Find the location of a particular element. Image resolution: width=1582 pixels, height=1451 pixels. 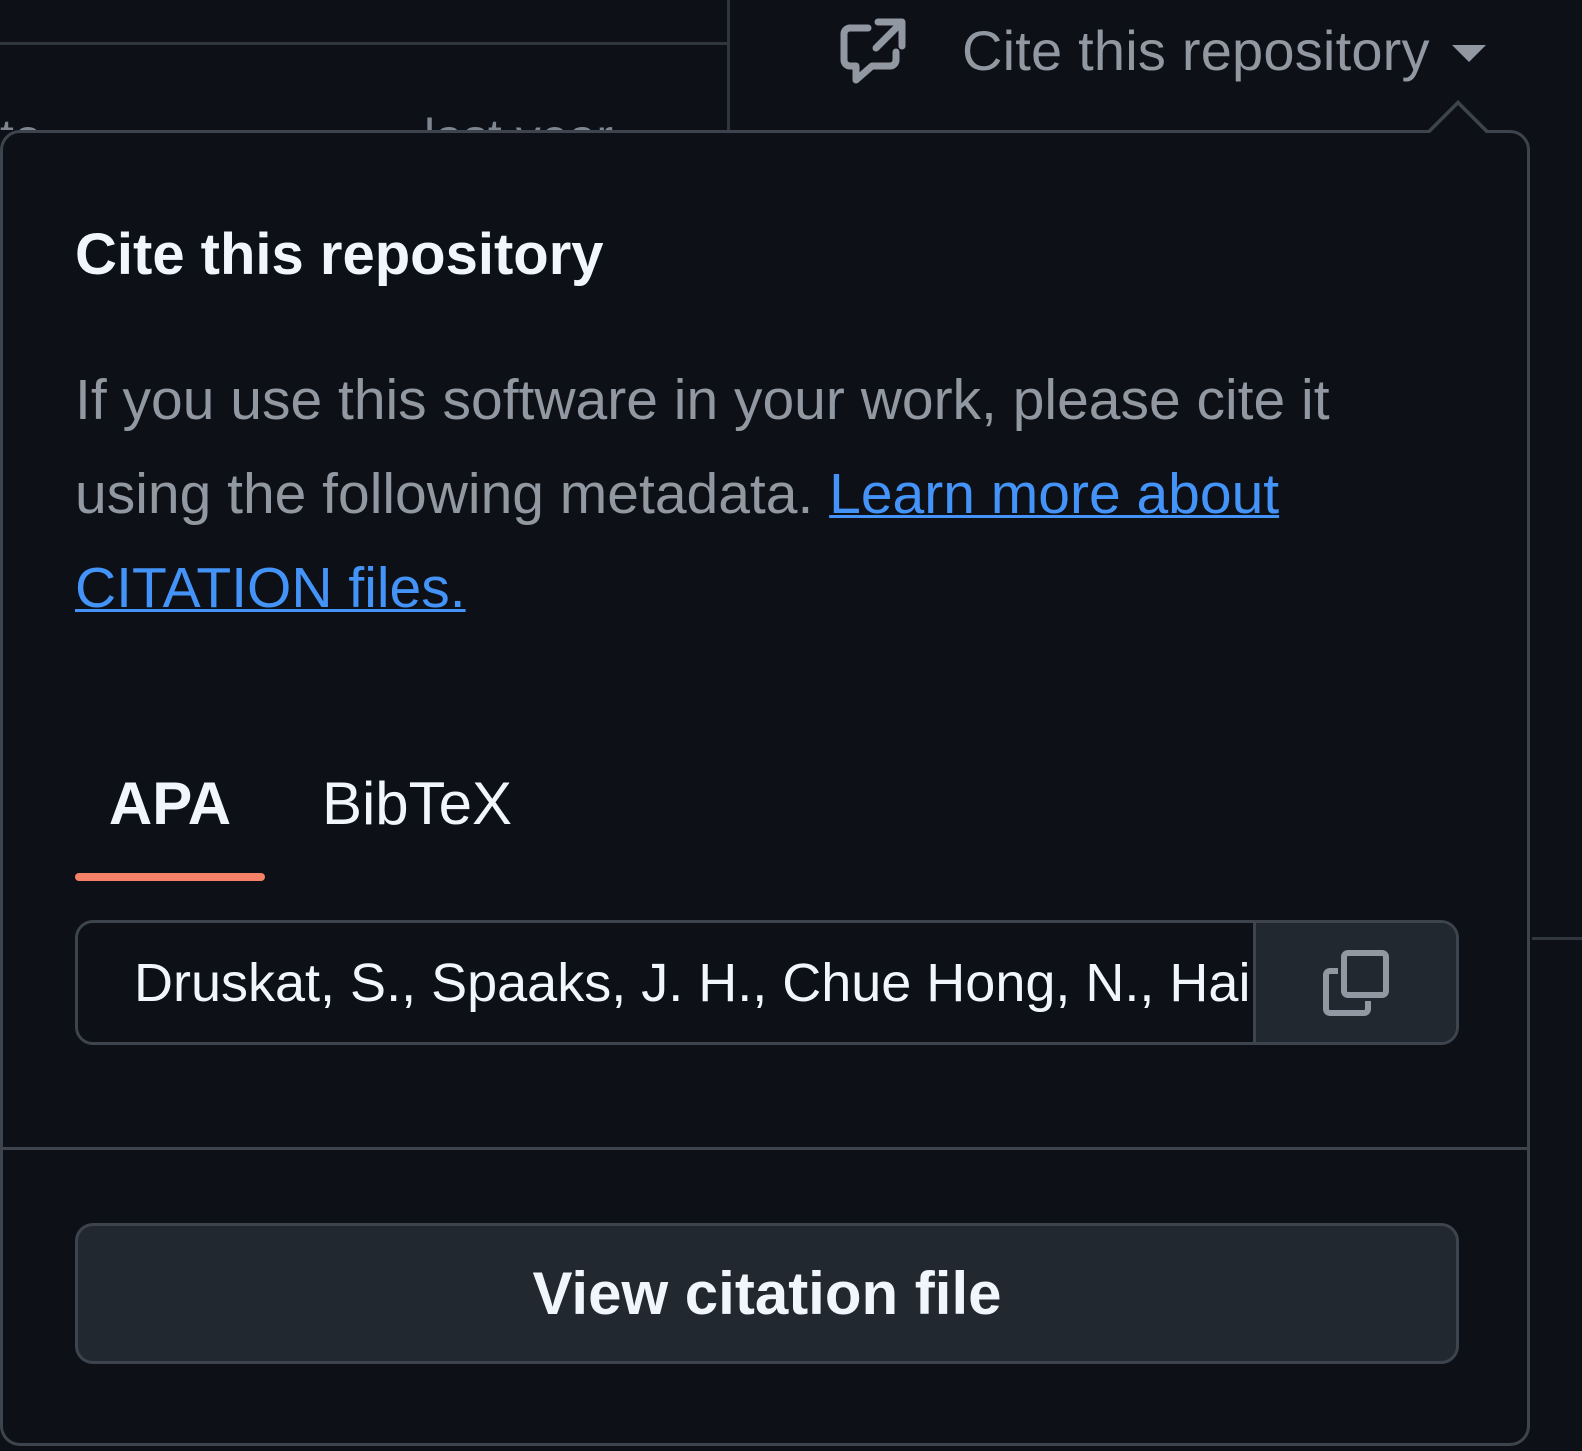

background-clipped-text: to last year is located at coordinates (364, 113).